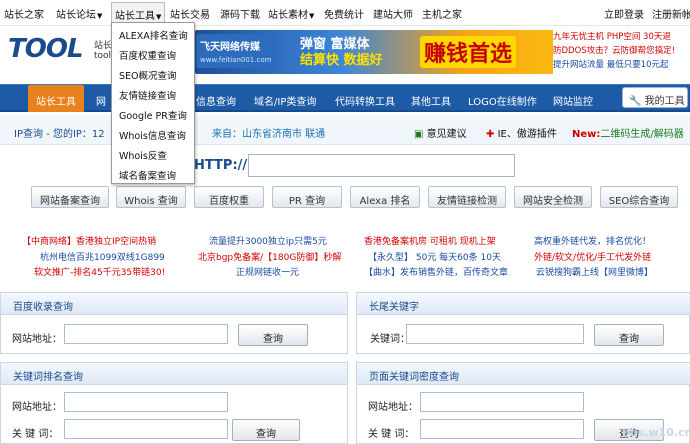 Image resolution: width=690 pixels, height=444 pixels. What do you see at coordinates (89, 240) in the screenshot?
I see `ad-link: 【中商网络】香港独立IP空间热销` at bounding box center [89, 240].